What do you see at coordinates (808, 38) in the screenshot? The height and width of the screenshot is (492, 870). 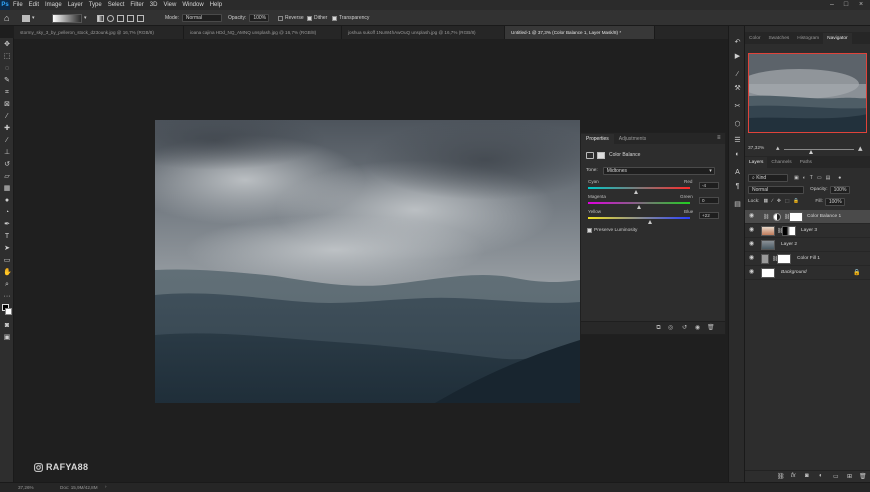 I see `tab-histogram: Histogram` at bounding box center [808, 38].